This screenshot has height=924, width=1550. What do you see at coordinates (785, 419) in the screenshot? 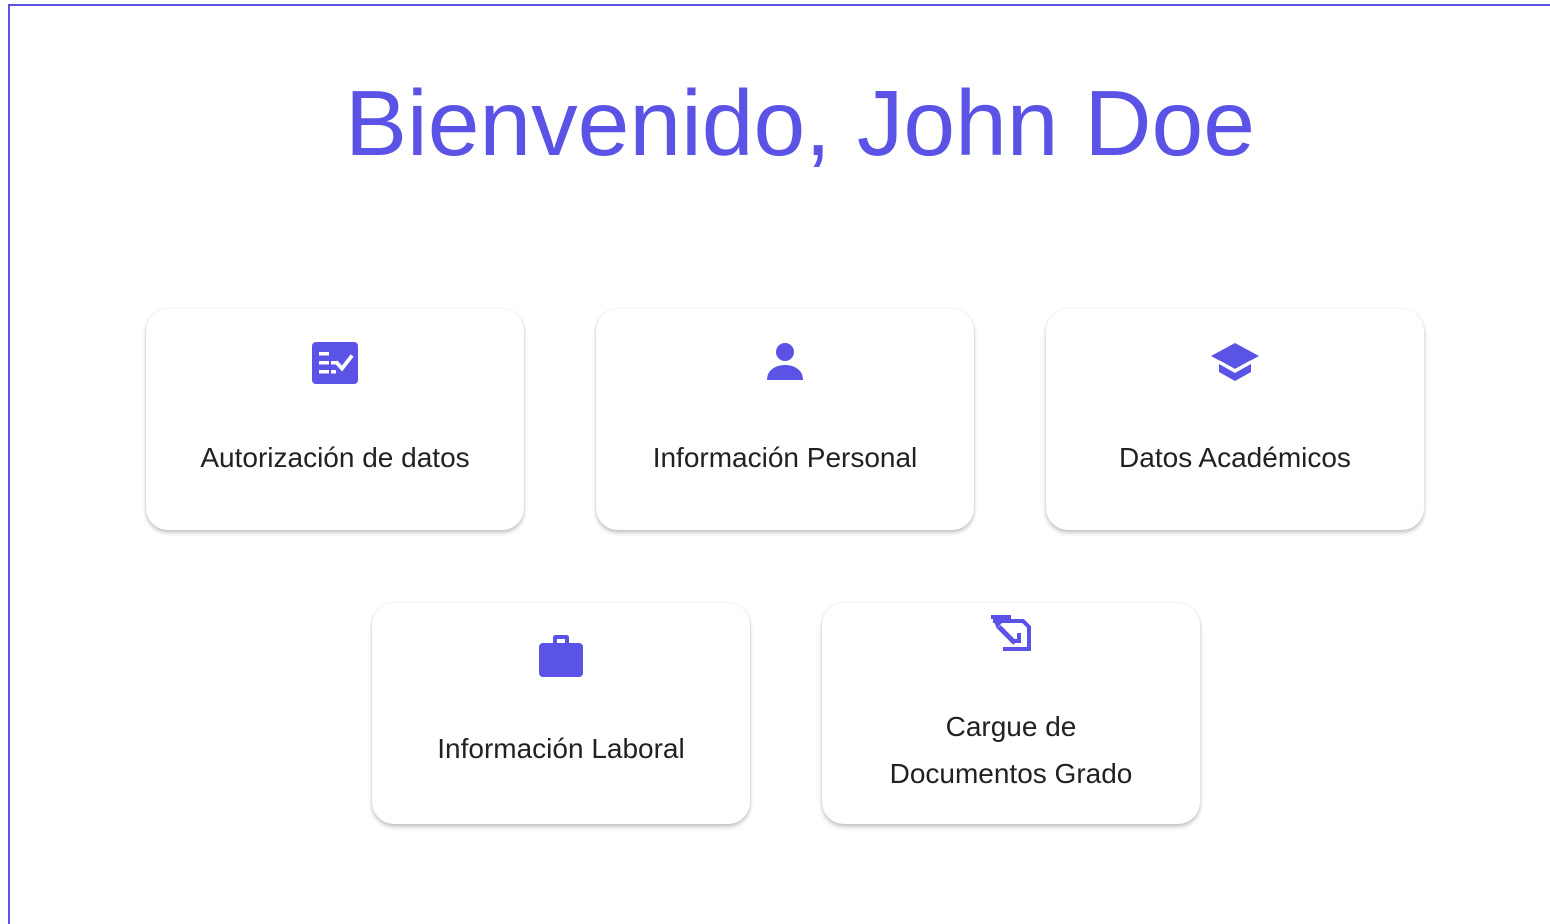
I see `card-informacion-personal: Información Personal` at bounding box center [785, 419].